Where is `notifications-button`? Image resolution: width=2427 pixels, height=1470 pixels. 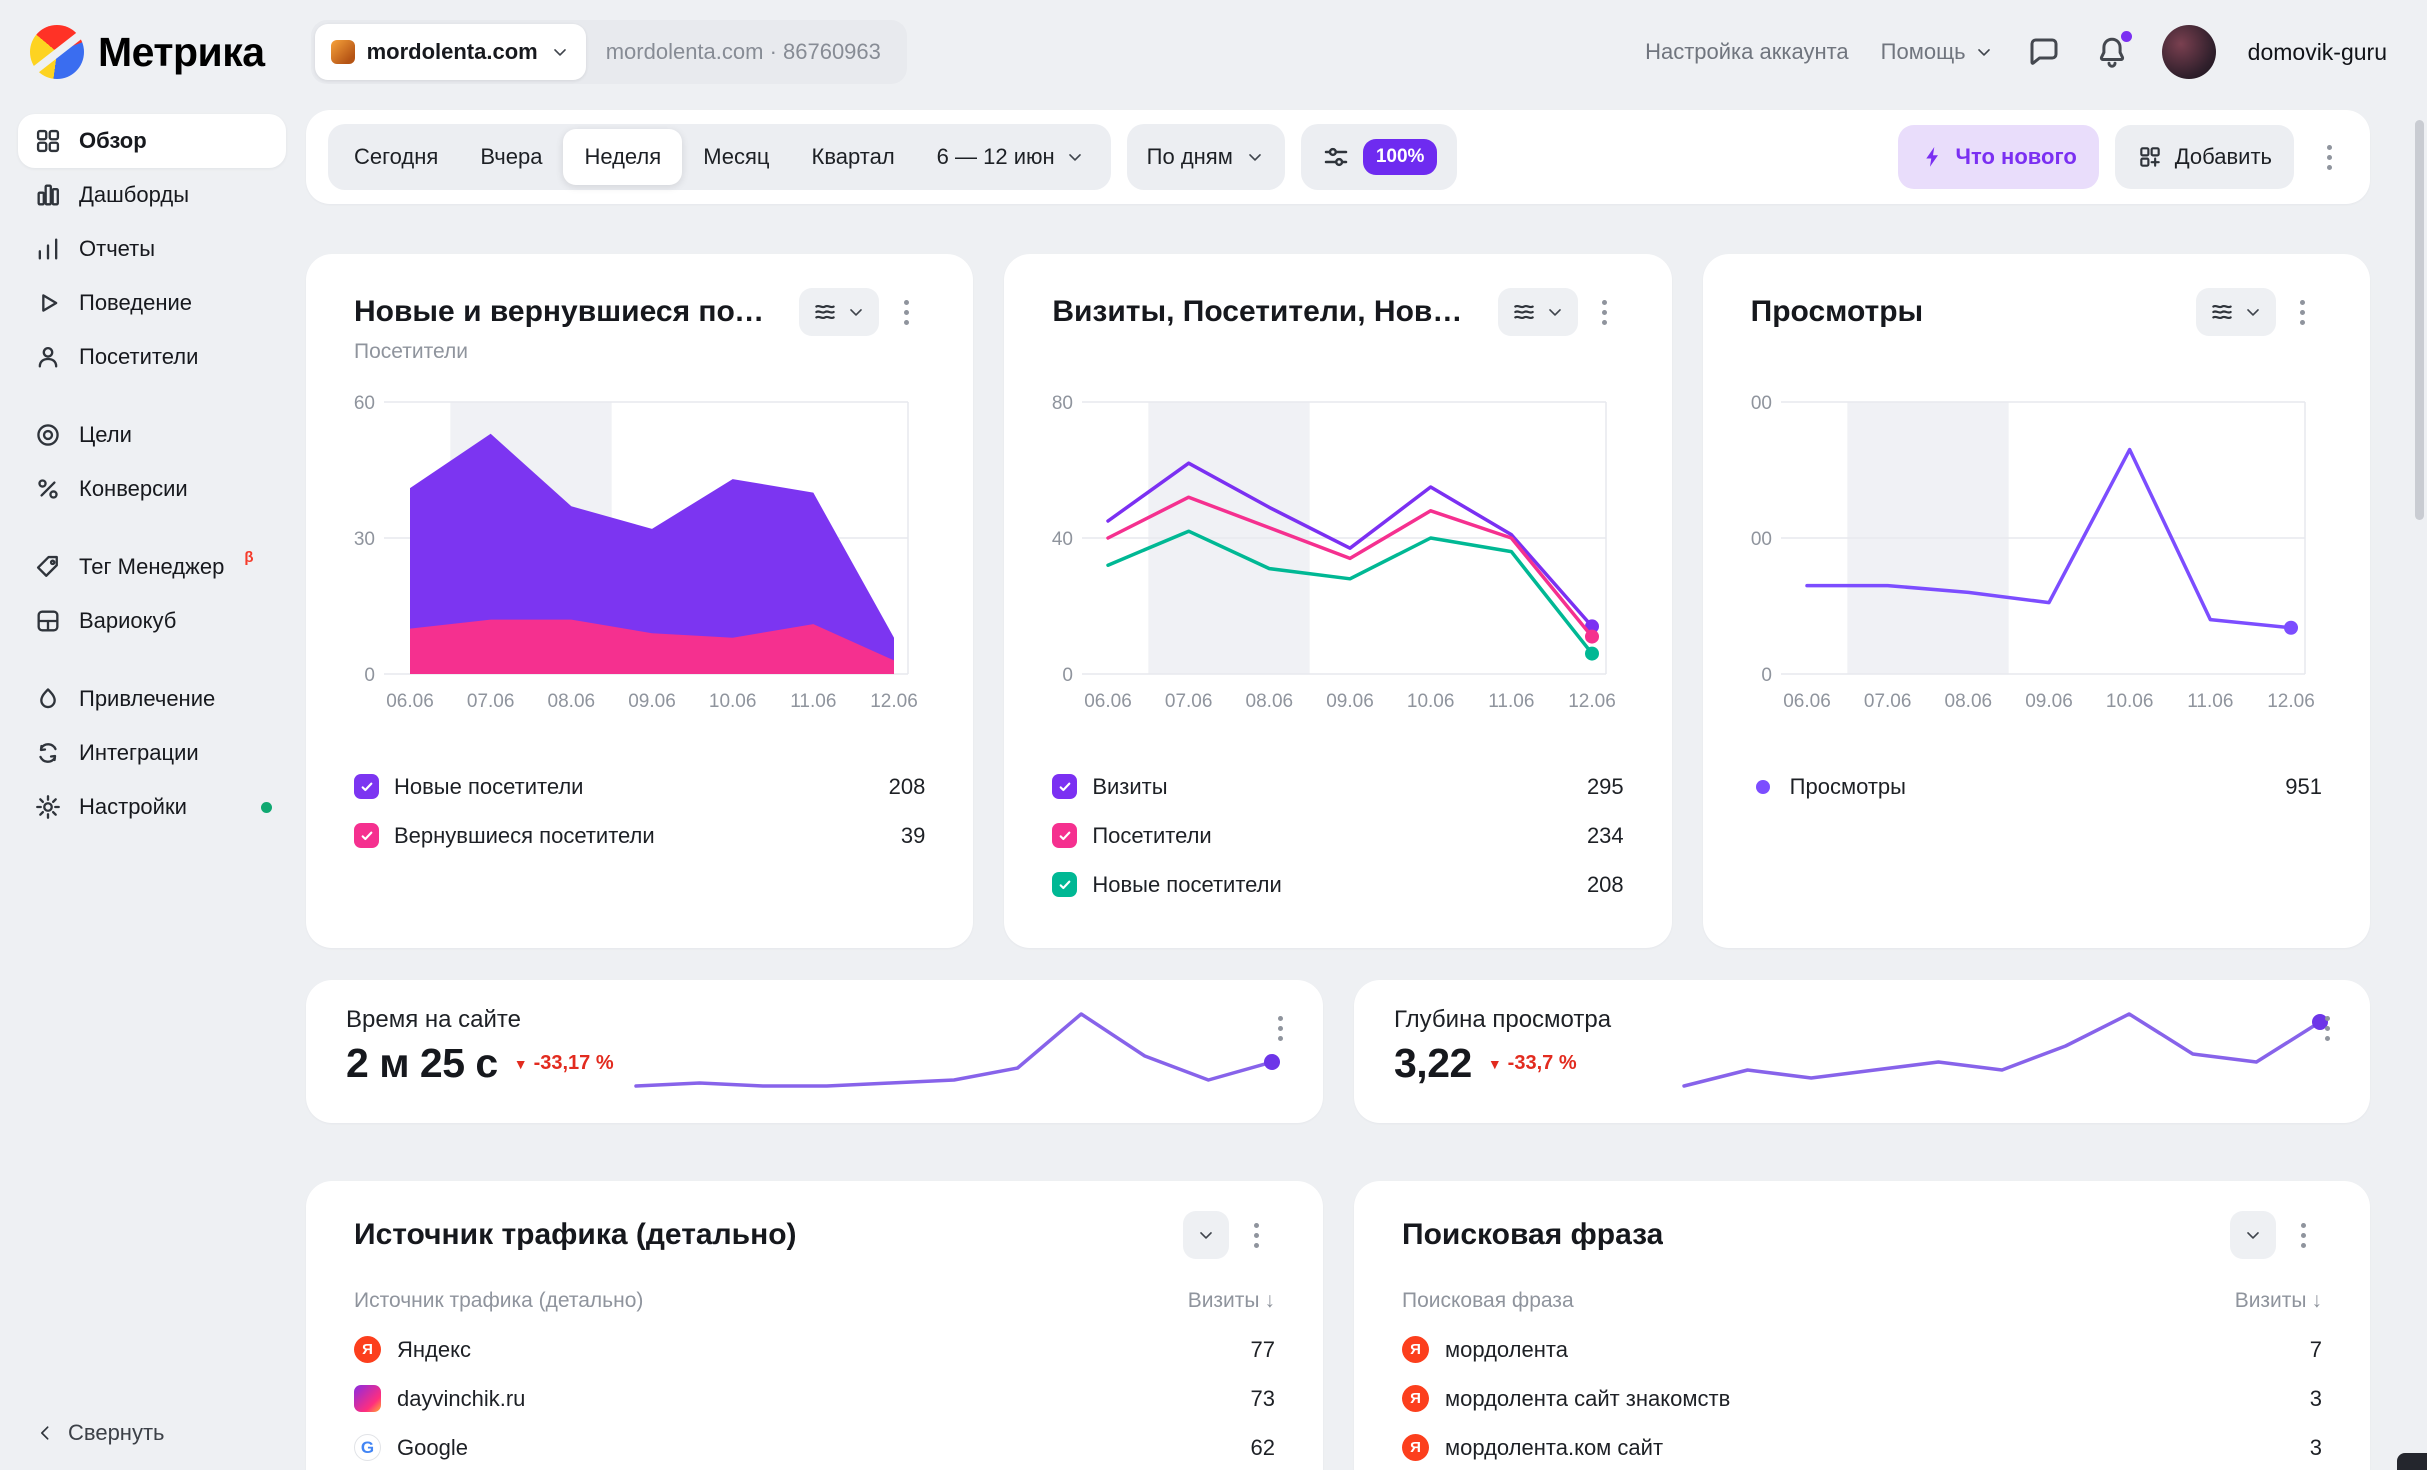 notifications-button is located at coordinates (2113, 50).